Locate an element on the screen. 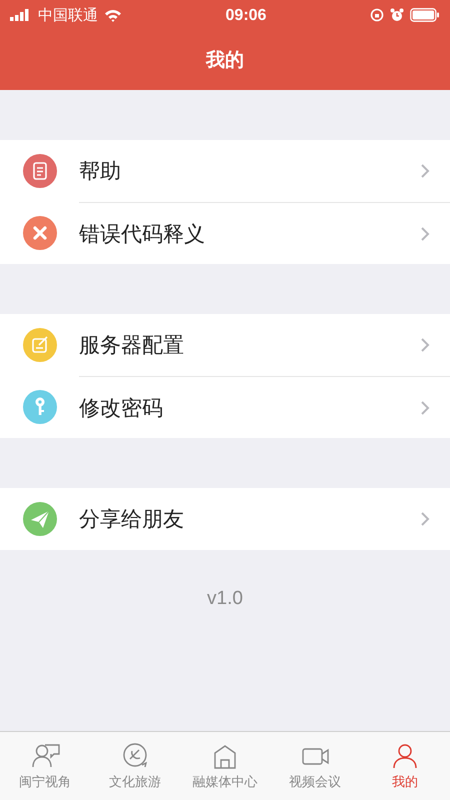  page-title: 我的 is located at coordinates (225, 60).